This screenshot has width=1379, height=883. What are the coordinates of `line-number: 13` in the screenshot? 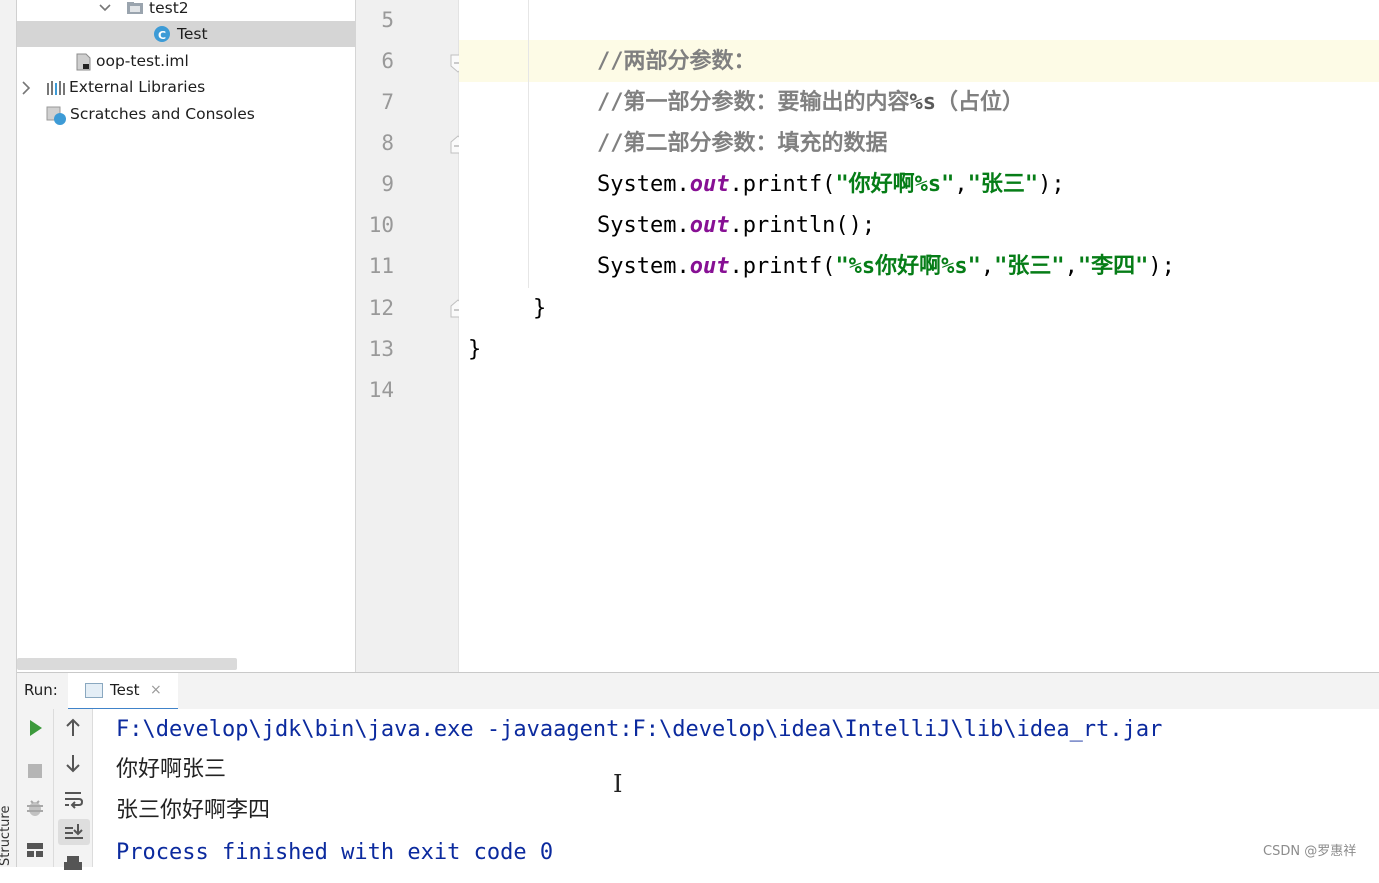 It's located at (381, 349).